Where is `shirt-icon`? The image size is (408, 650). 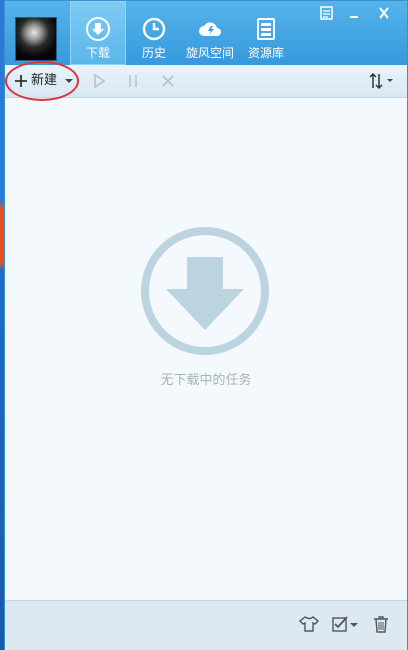 shirt-icon is located at coordinates (309, 624).